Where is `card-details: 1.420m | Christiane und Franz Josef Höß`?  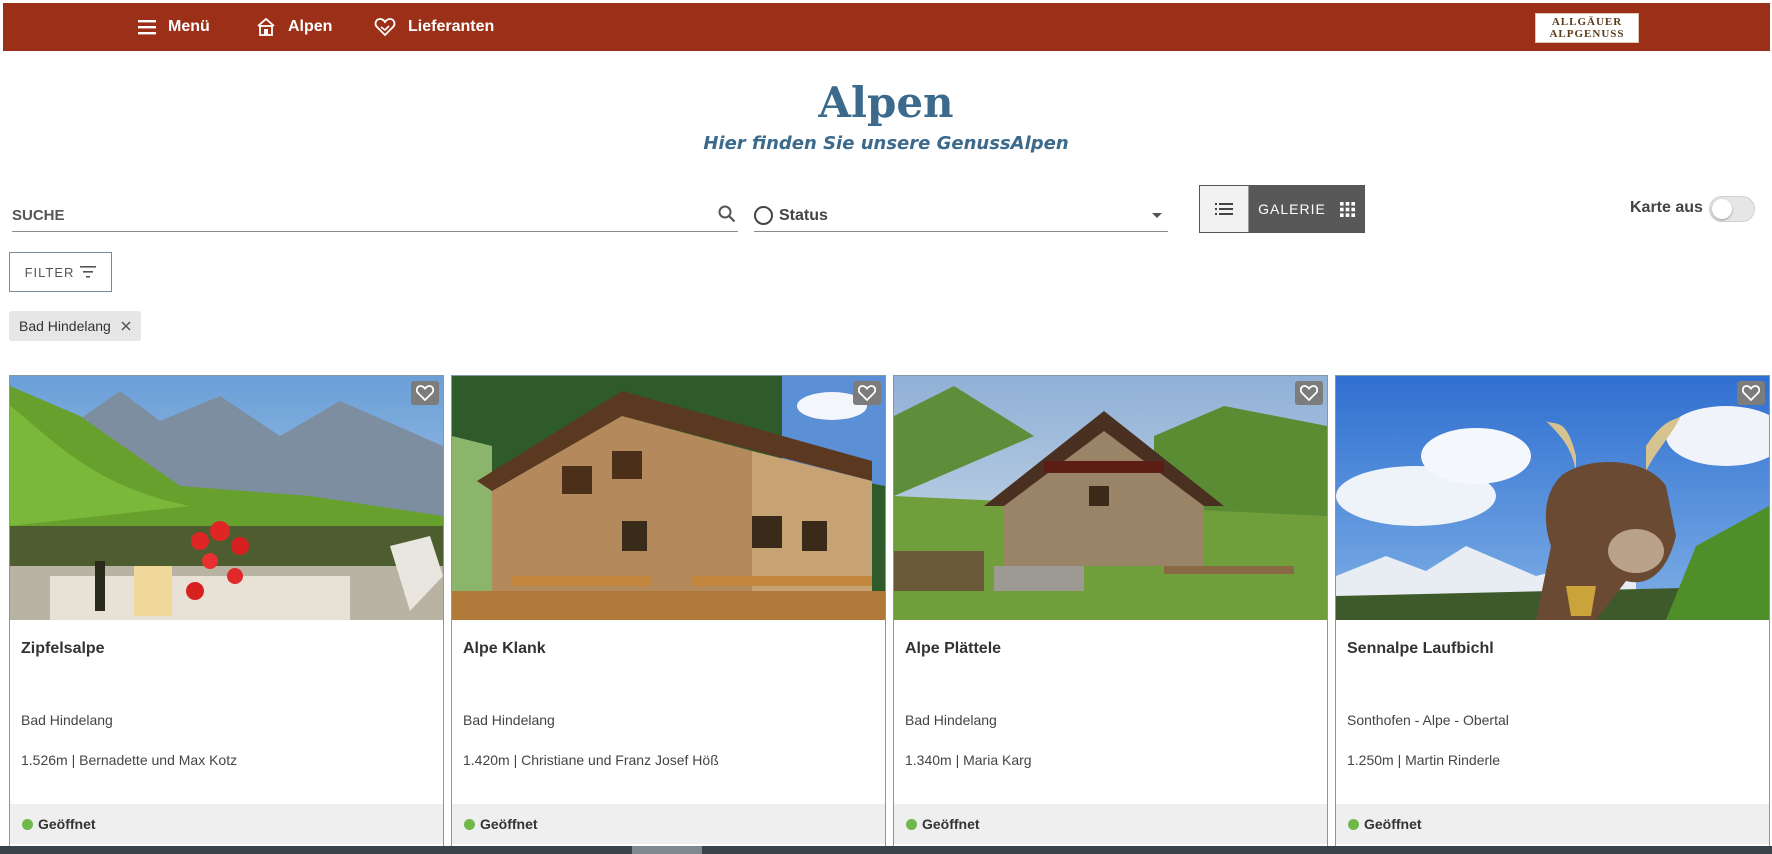 card-details: 1.420m | Christiane und Franz Josef Höß is located at coordinates (591, 760).